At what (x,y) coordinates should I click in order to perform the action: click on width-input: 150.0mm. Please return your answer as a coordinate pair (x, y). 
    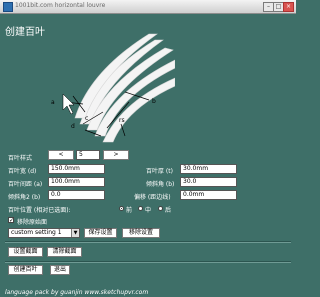
    Looking at the image, I should click on (76, 169).